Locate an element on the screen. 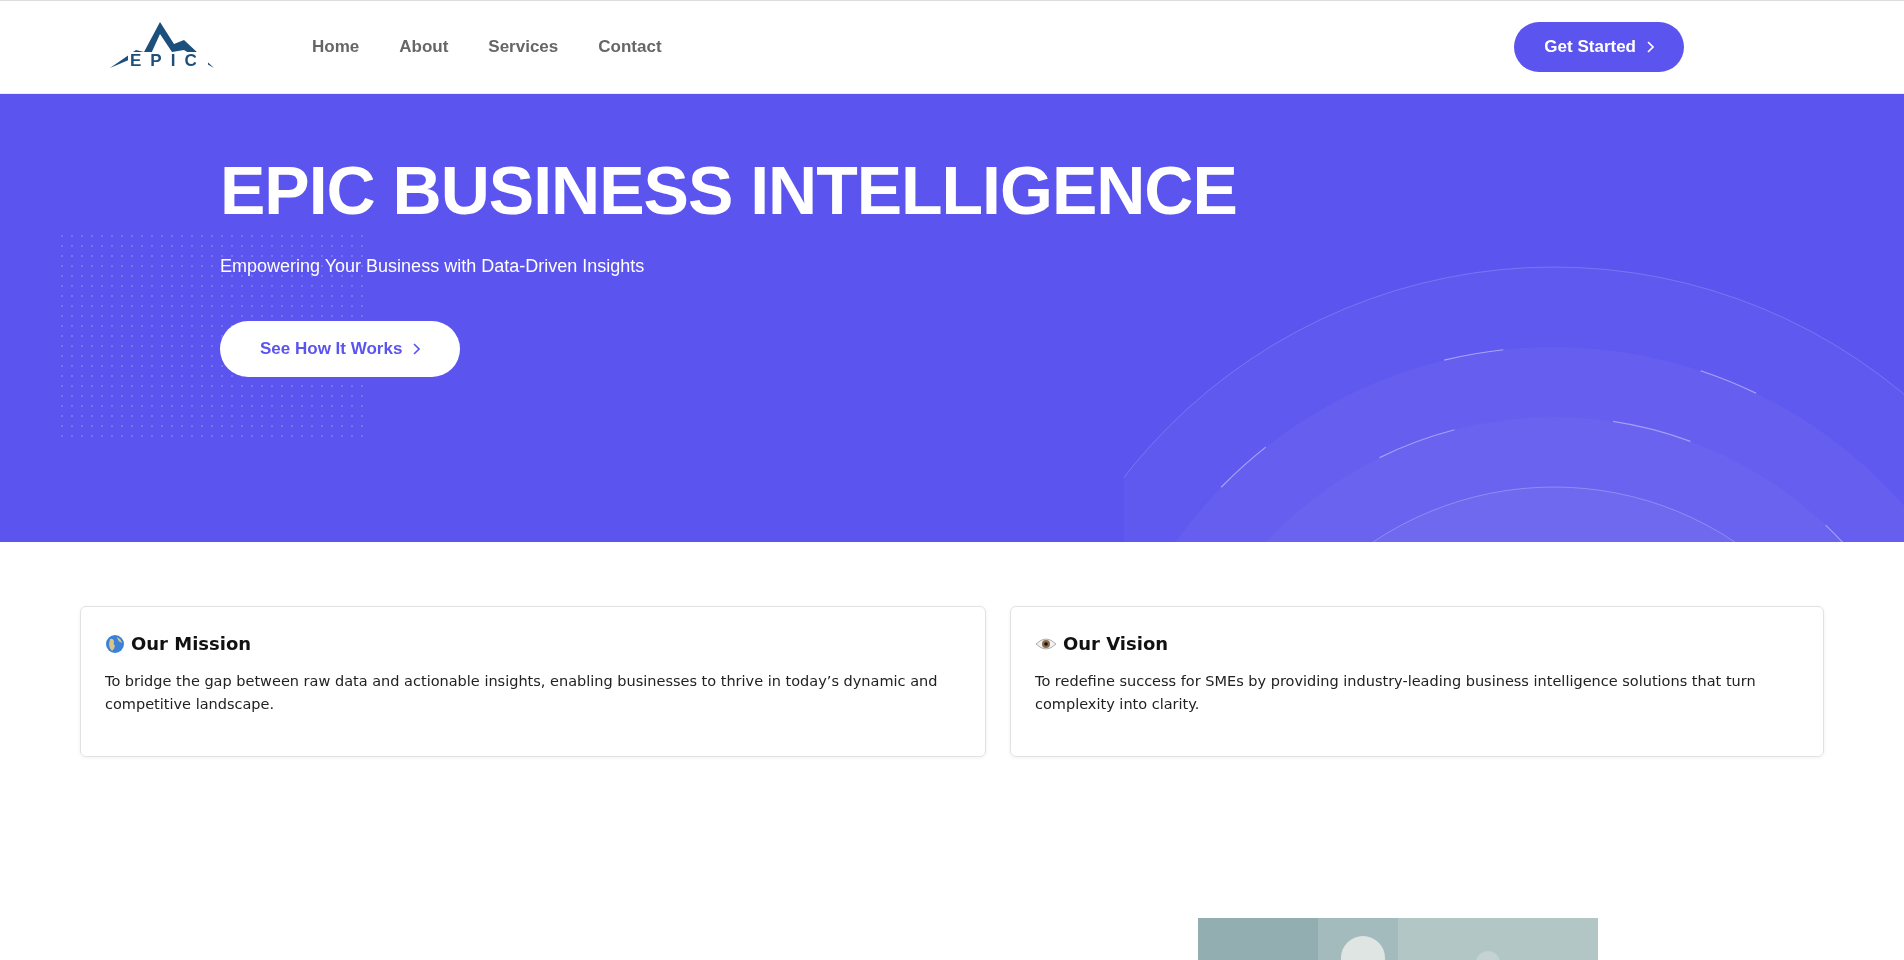 Image resolution: width=1904 pixels, height=960 pixels. nav-link: Contact is located at coordinates (630, 47).